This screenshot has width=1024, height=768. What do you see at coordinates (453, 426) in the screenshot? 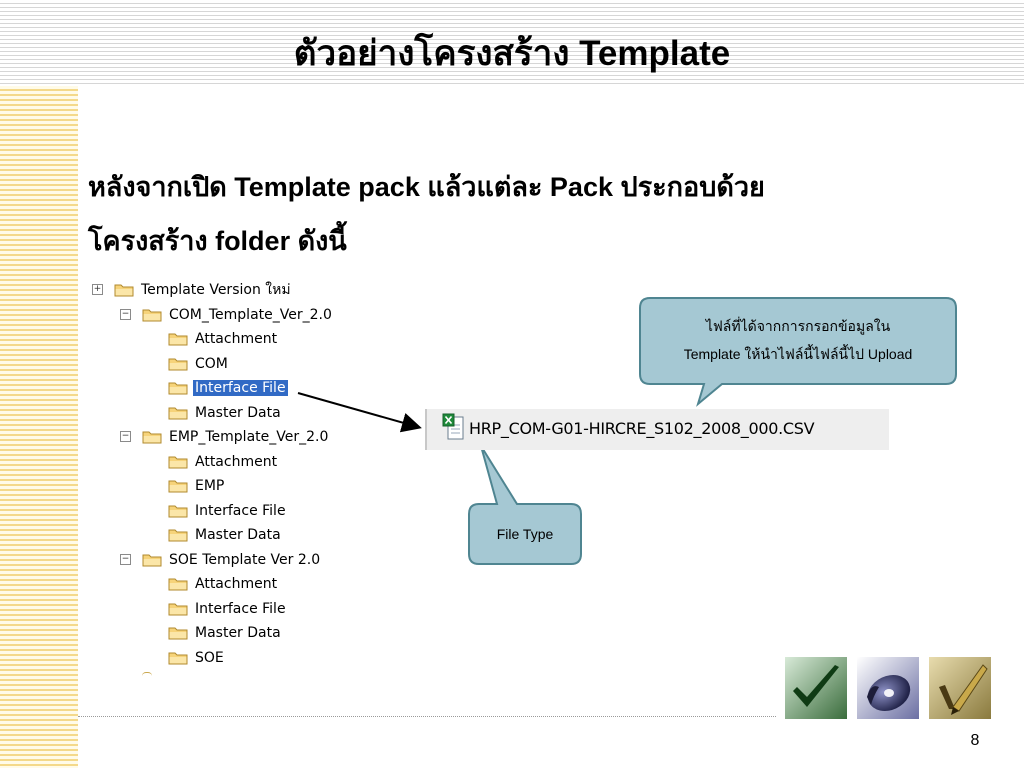
I see `excel-csv-icon` at bounding box center [453, 426].